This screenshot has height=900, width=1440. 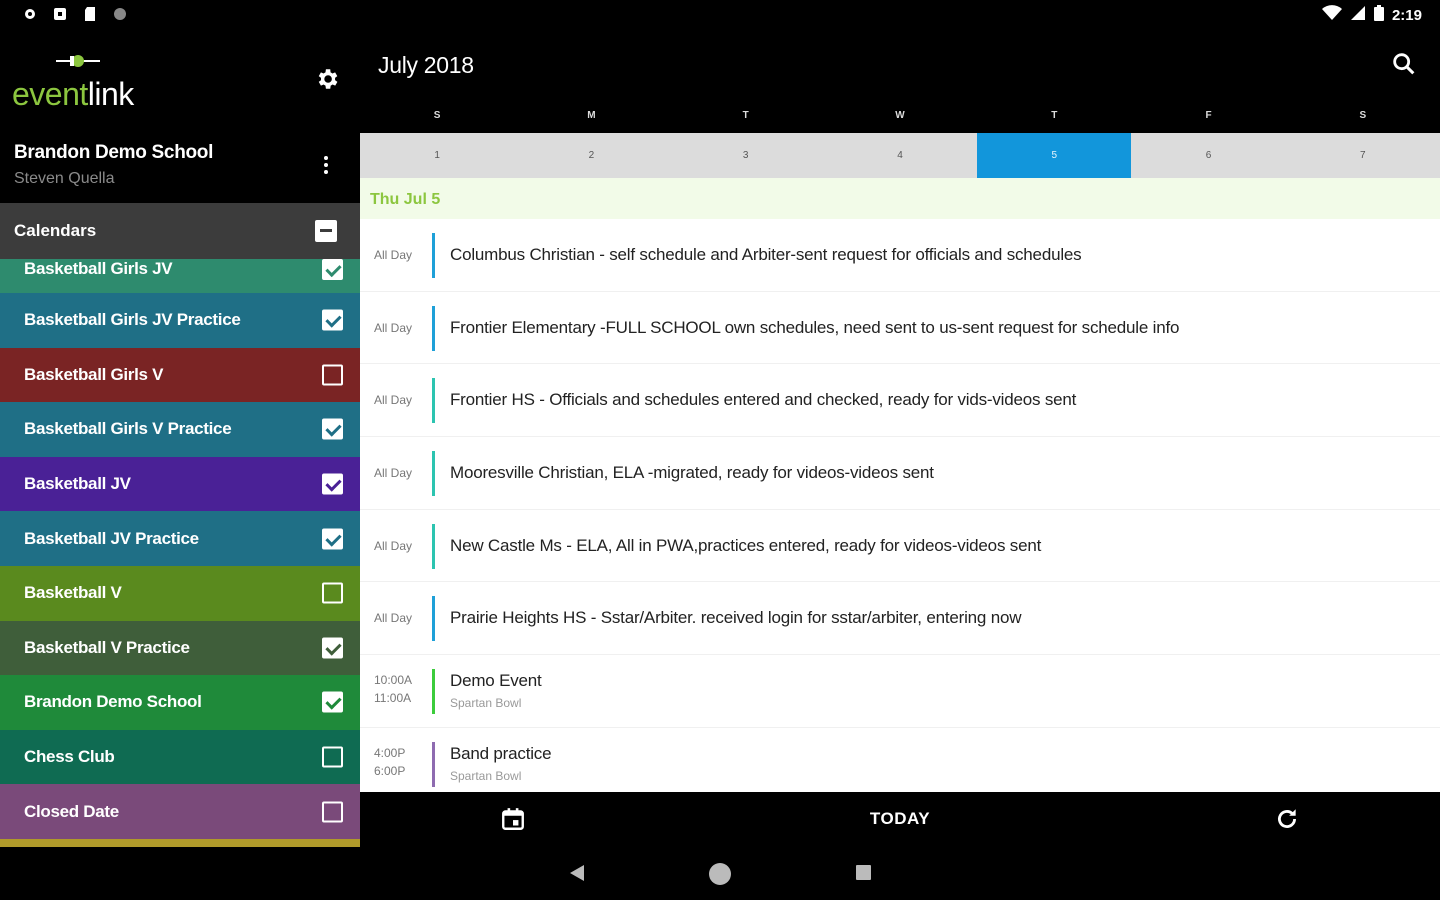 What do you see at coordinates (900, 760) in the screenshot?
I see `event-row: 4:00P 6:00P Band practice Spartan Bowl` at bounding box center [900, 760].